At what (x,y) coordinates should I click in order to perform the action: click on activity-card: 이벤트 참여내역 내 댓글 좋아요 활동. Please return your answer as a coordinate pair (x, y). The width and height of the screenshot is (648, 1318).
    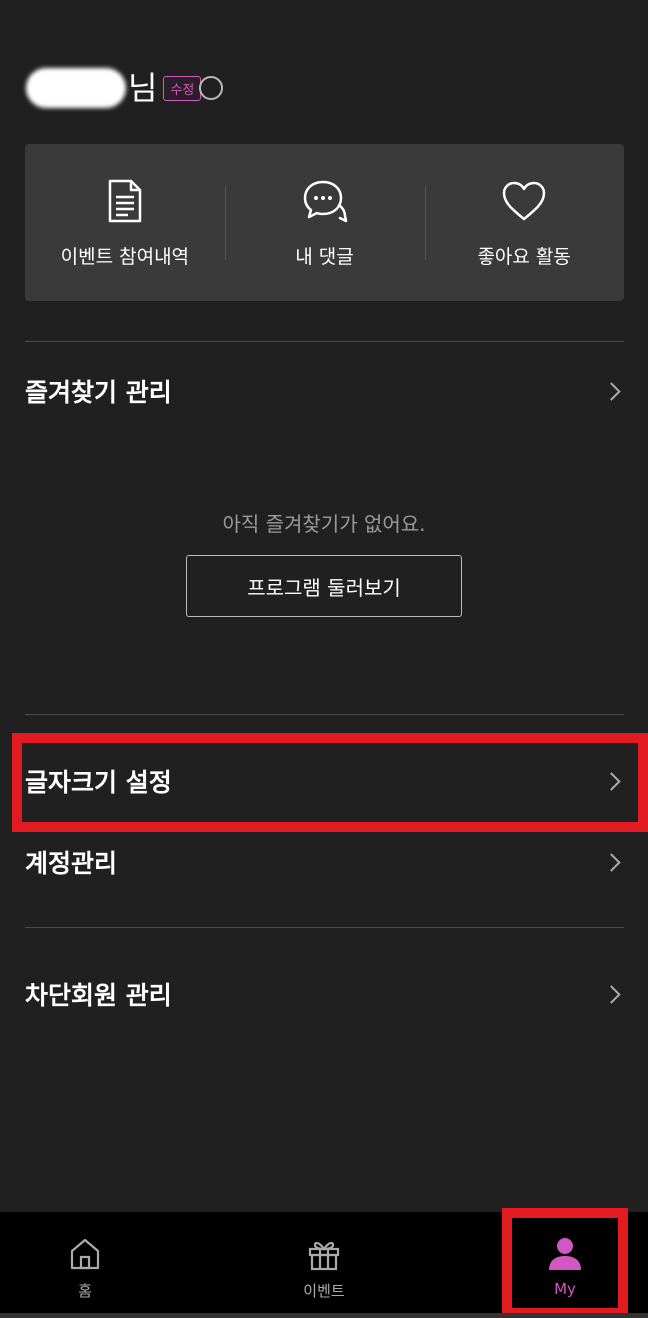
    Looking at the image, I should click on (324, 222).